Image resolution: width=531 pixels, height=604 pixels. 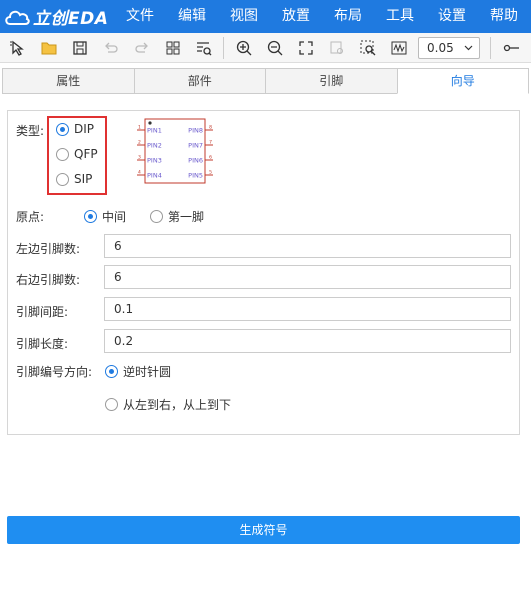 I want to click on undo-icon, so click(x=111, y=47).